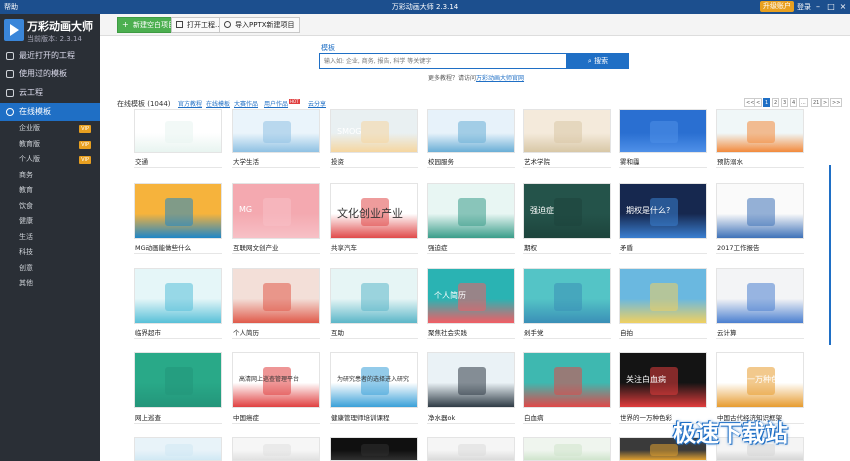 This screenshot has width=850, height=461. Describe the element at coordinates (337, 332) in the screenshot. I see `template-title: 互助` at that location.